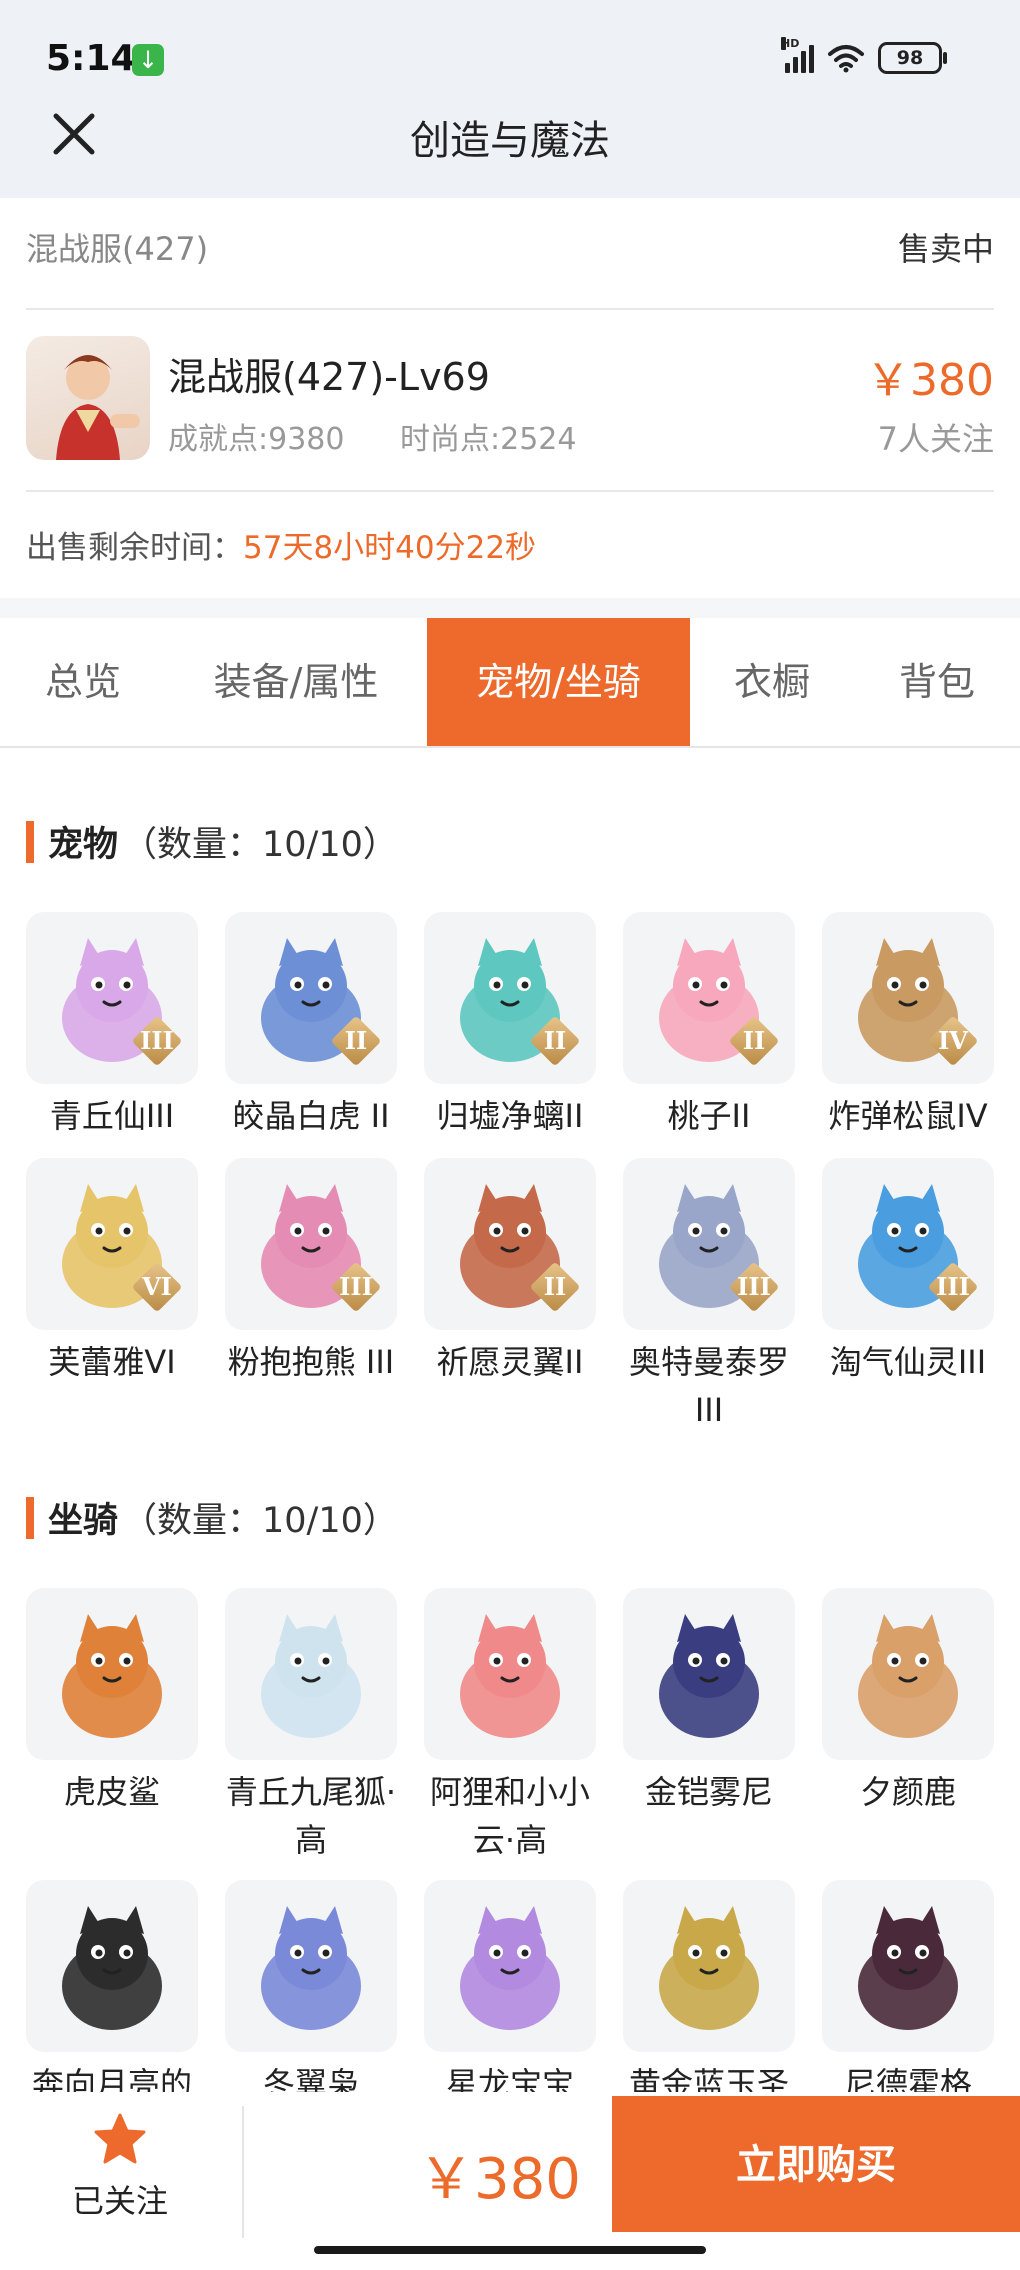 This screenshot has height=2270, width=1020. I want to click on pet-card: III 粉抱抱熊 III, so click(311, 1272).